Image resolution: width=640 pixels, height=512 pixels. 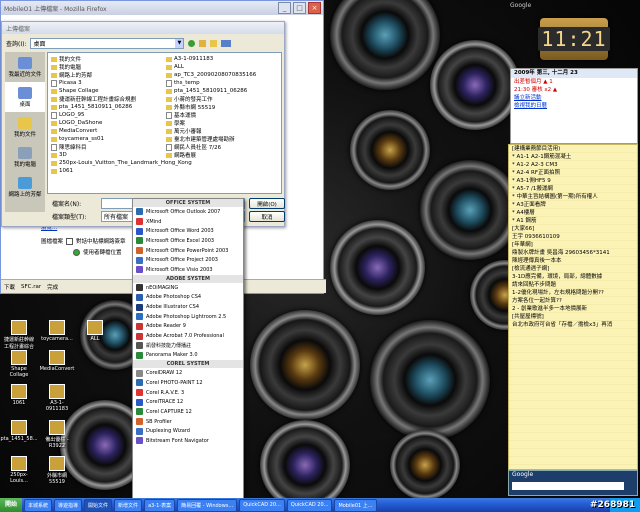 I want to click on window-titlebar: MobileO1 上傳檔案 - Mozilla Firefox _ □ ×, so click(x=162, y=8).